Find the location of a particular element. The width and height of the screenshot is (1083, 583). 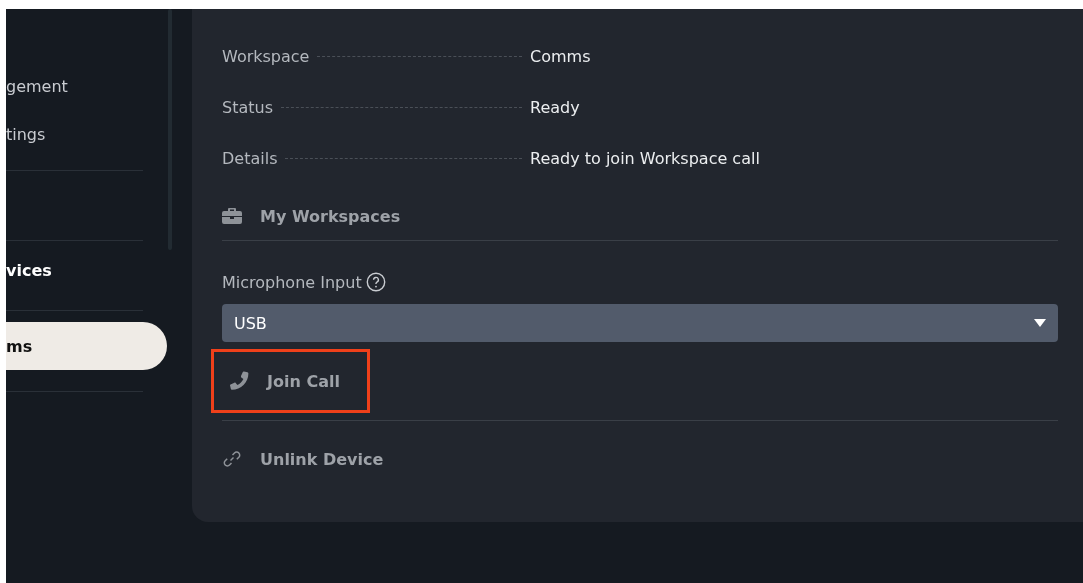

help-icon is located at coordinates (375, 282).